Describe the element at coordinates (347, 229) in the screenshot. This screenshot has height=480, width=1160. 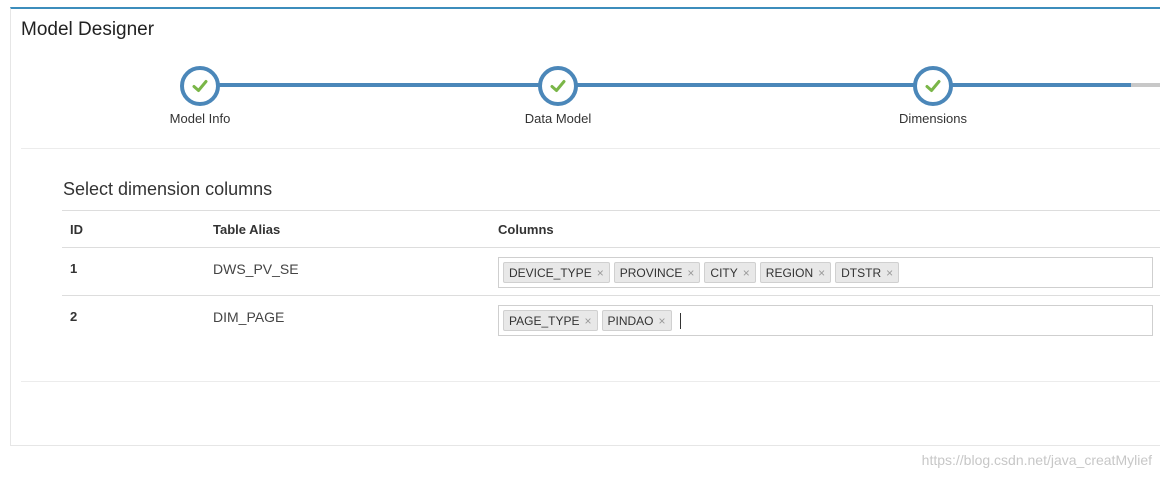
I see `column-header-alias: Table Alias` at that location.